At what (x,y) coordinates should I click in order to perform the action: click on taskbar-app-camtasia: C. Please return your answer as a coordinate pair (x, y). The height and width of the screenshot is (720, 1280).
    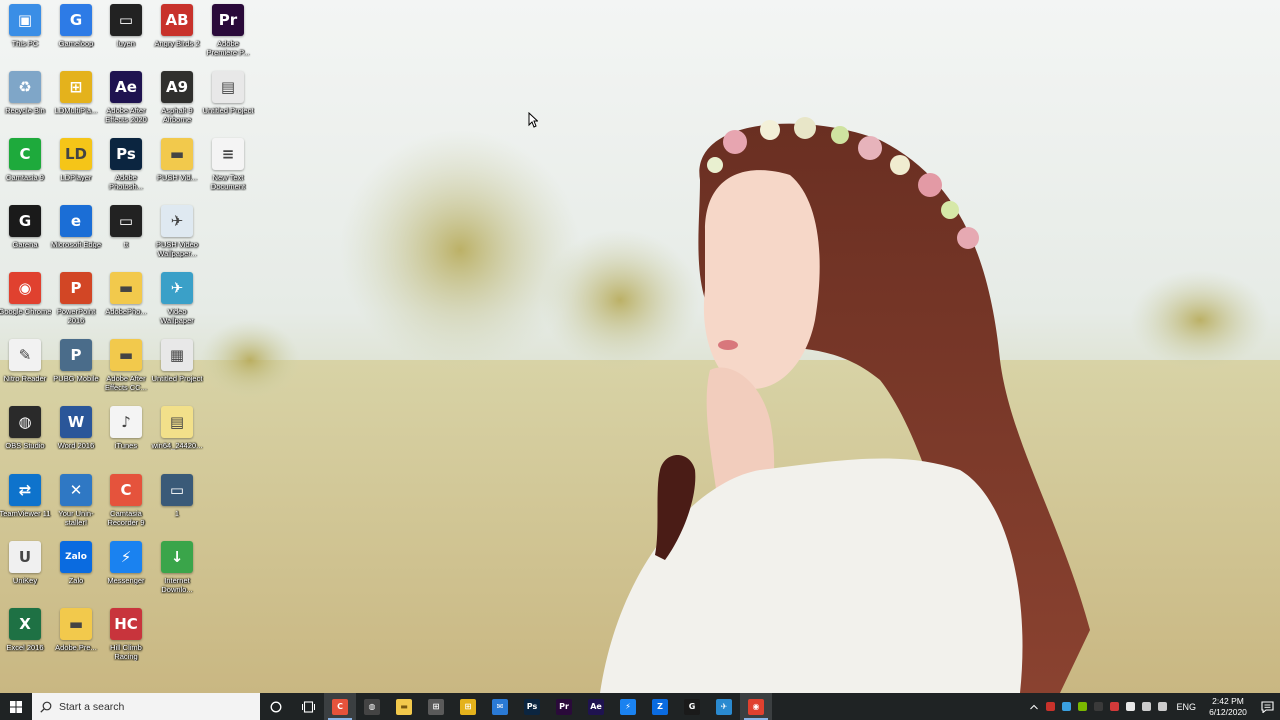
    Looking at the image, I should click on (340, 706).